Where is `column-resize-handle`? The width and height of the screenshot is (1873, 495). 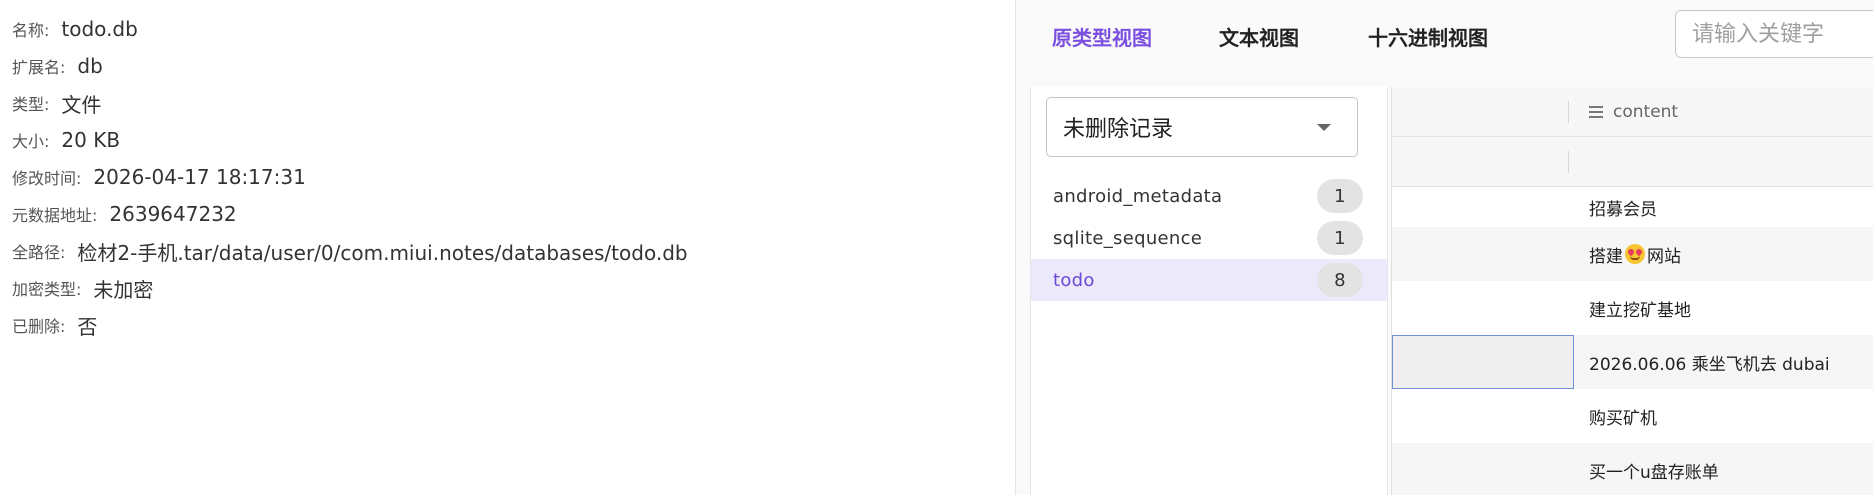 column-resize-handle is located at coordinates (1568, 112).